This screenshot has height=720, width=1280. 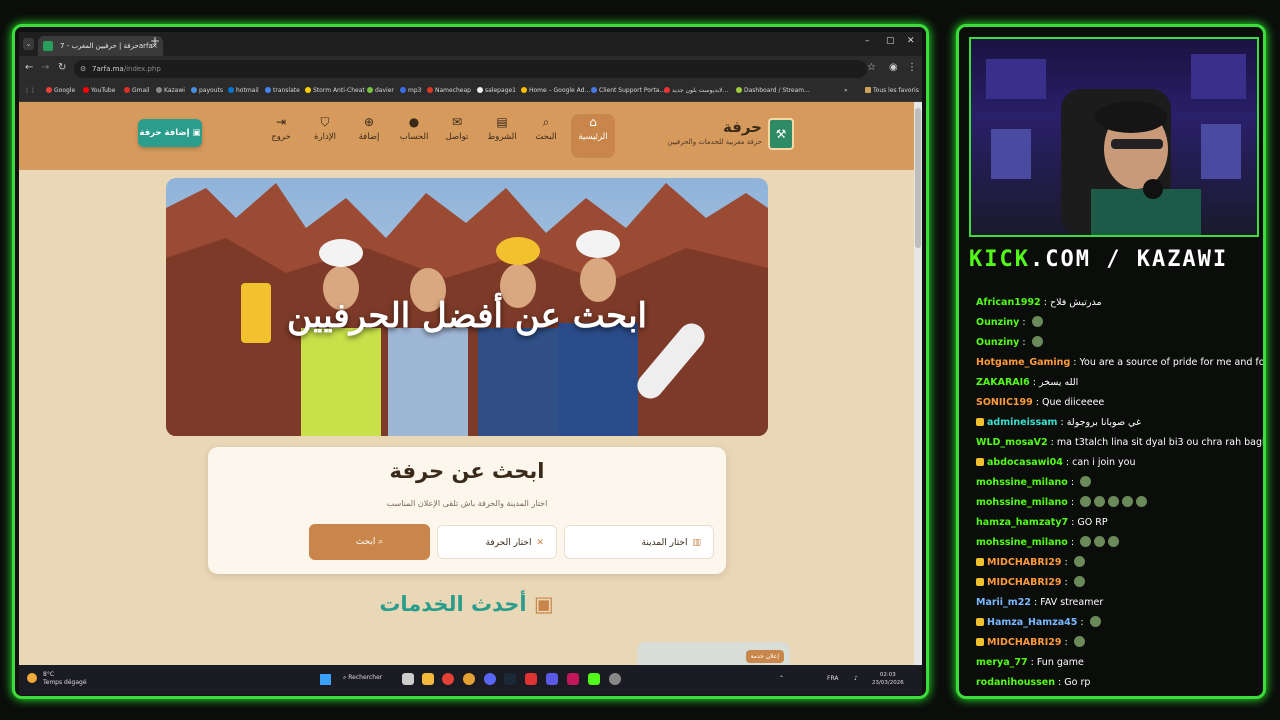 I want to click on menu-icon: ⋮, so click(x=912, y=67).